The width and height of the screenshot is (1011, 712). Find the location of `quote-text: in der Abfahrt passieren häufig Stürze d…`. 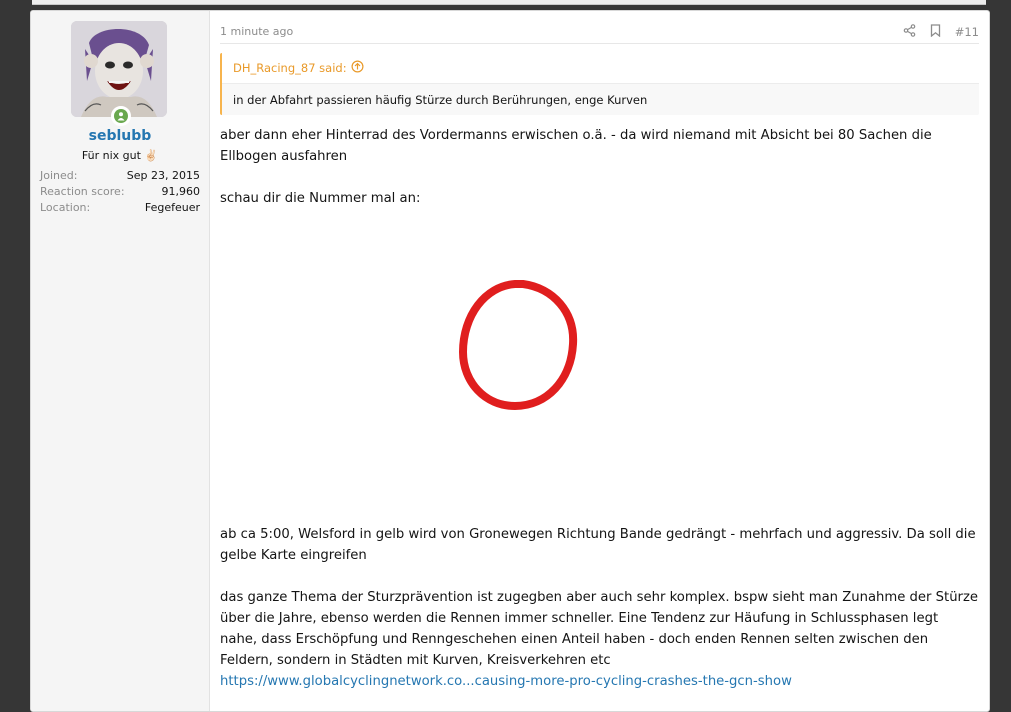

quote-text: in der Abfahrt passieren häufig Stürze d… is located at coordinates (440, 100).